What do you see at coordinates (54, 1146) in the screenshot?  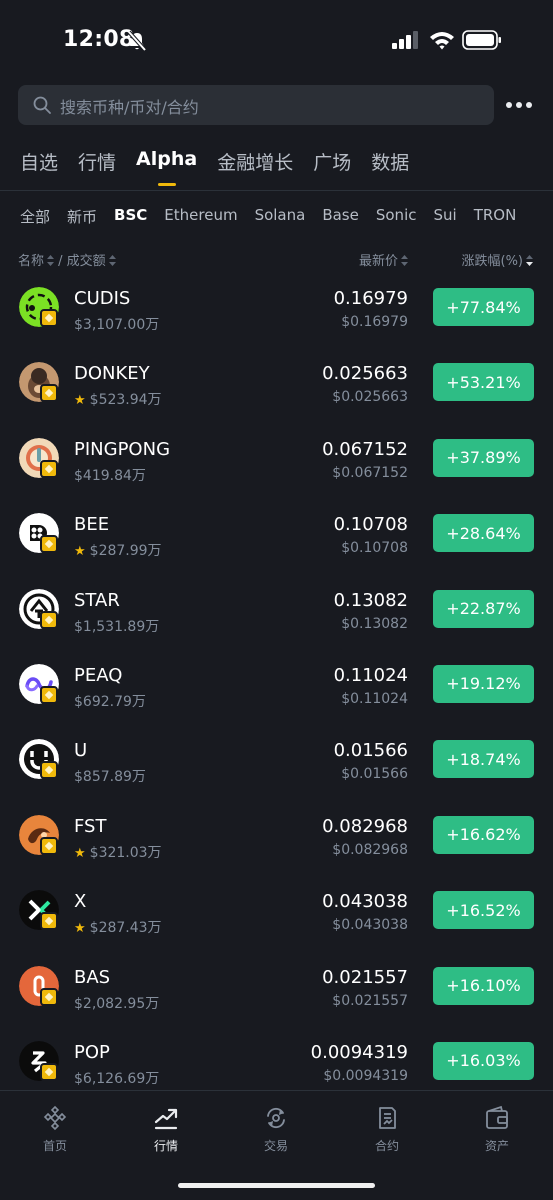 I see `nav-label: 首页` at bounding box center [54, 1146].